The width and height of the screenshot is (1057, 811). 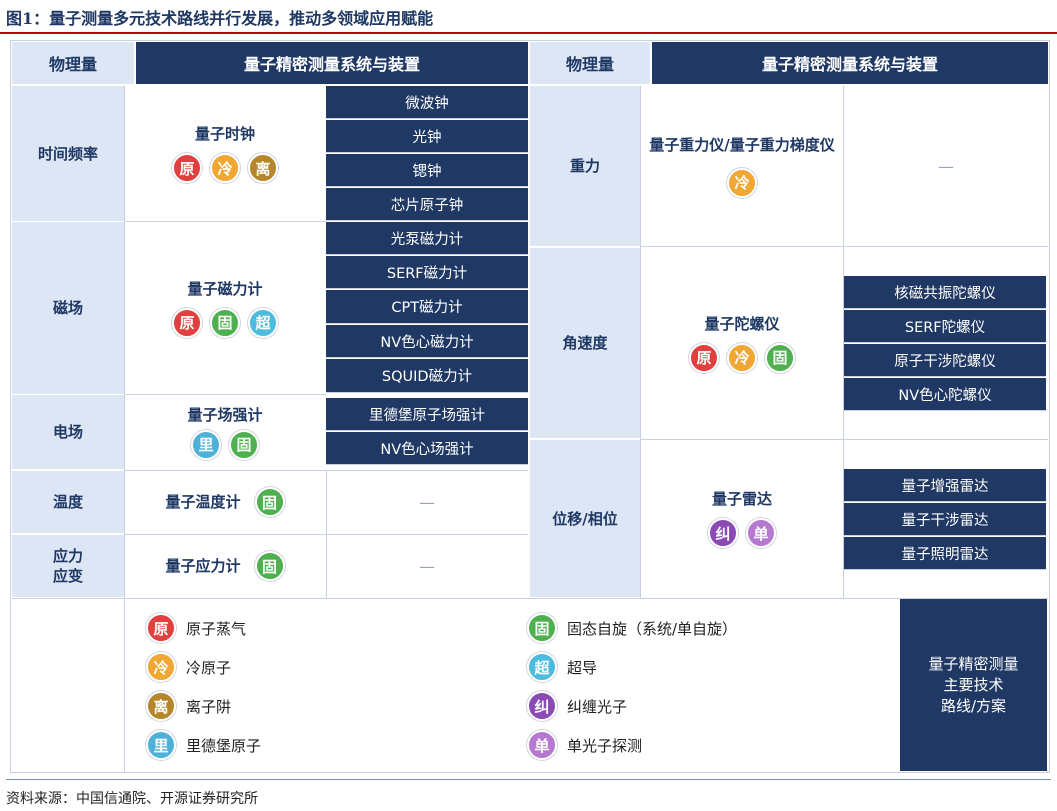 I want to click on device-quantum-magnetometer: 量子磁力计 原 固 超, so click(x=225, y=308).